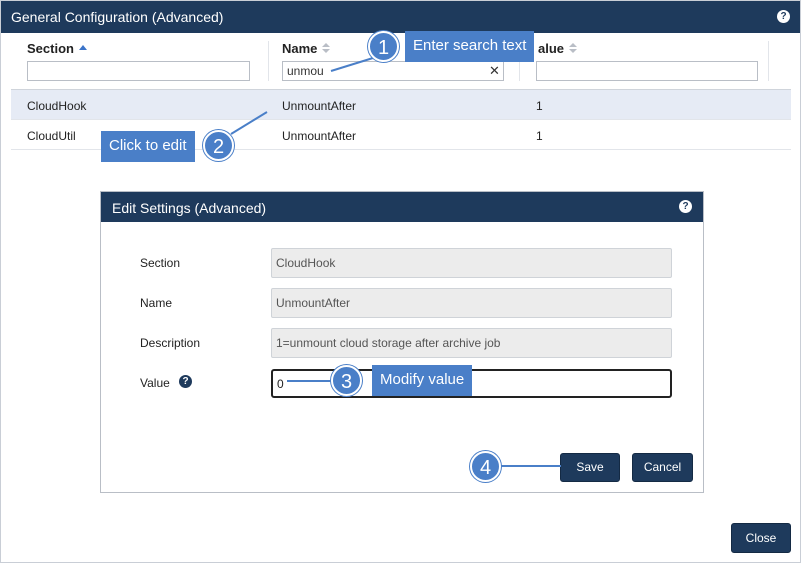  I want to click on info-icon: ?, so click(185, 381).